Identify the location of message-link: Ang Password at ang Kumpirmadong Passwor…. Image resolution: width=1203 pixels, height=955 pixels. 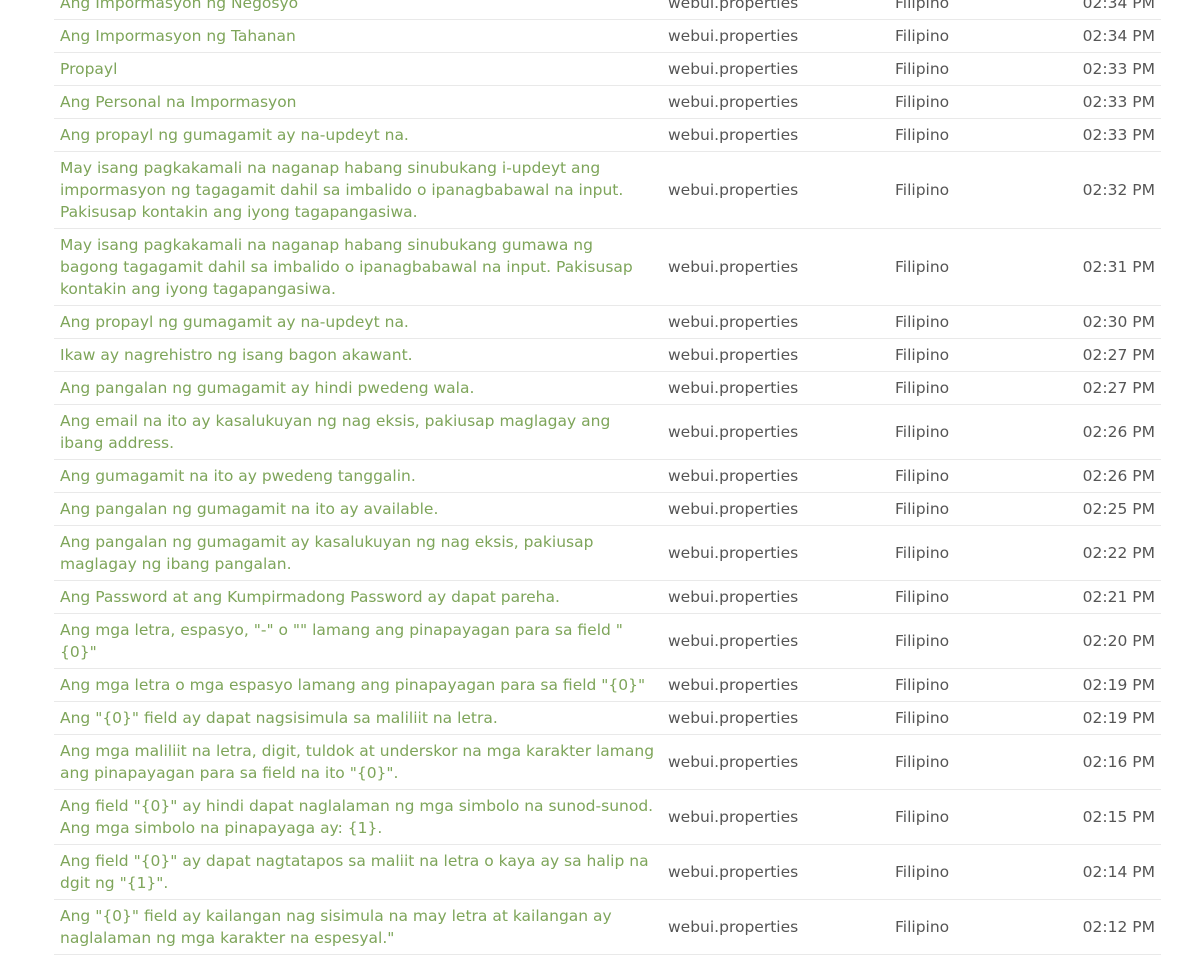
(358, 597).